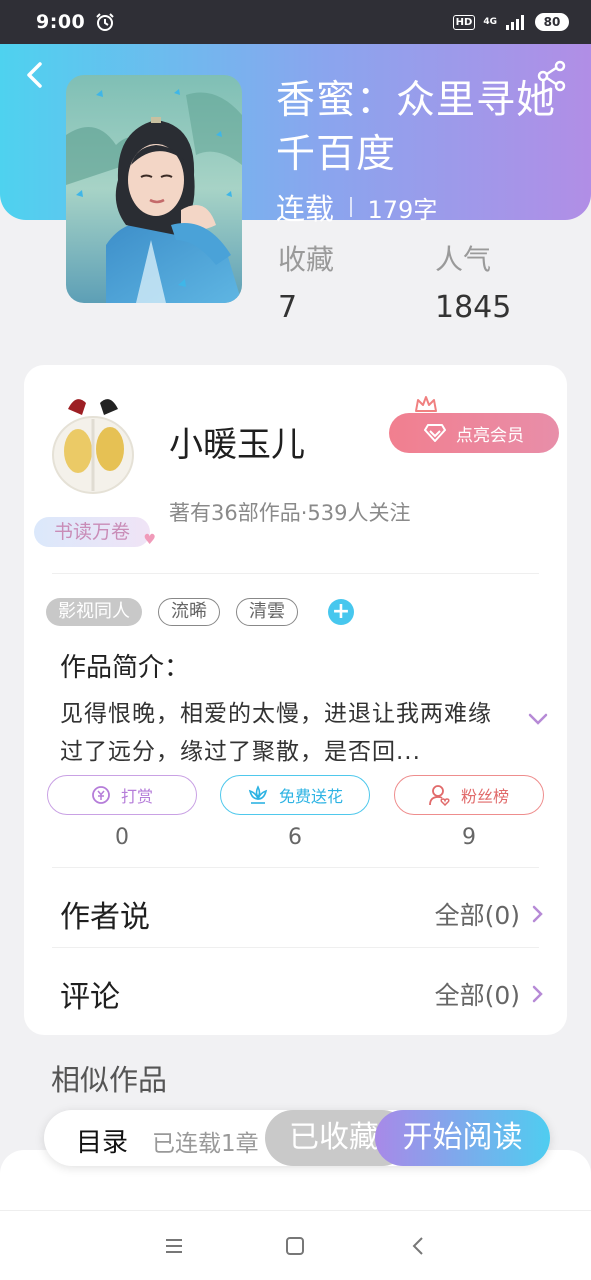 The width and height of the screenshot is (591, 1280). I want to click on author-name: 小暖玉儿, so click(237, 441).